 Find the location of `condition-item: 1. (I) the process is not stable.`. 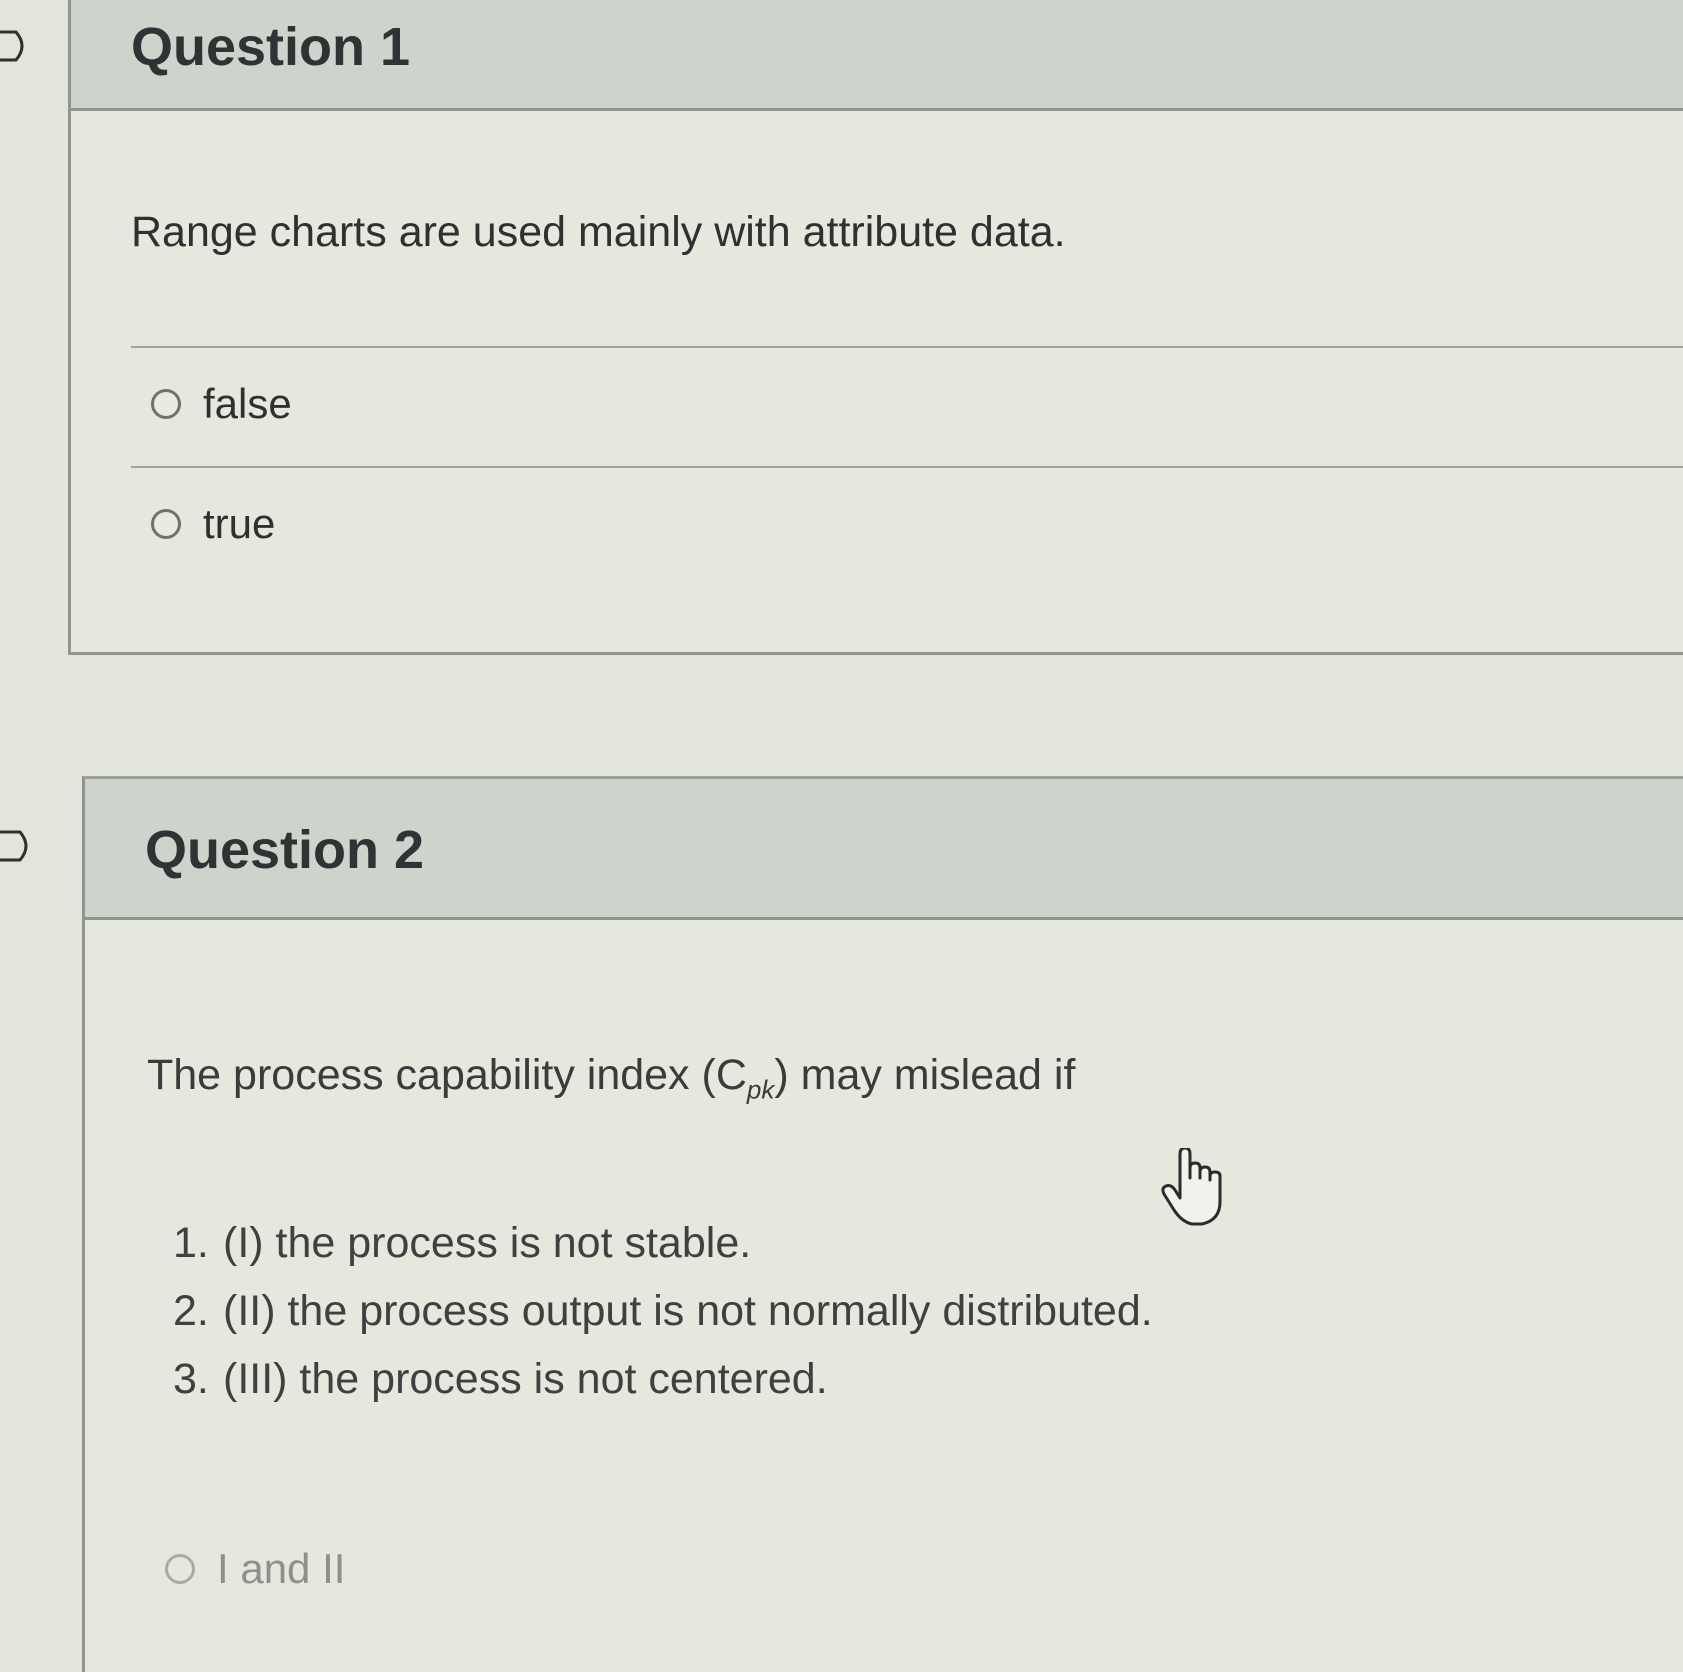

condition-item: 1. (I) the process is not stable. is located at coordinates (663, 1243).